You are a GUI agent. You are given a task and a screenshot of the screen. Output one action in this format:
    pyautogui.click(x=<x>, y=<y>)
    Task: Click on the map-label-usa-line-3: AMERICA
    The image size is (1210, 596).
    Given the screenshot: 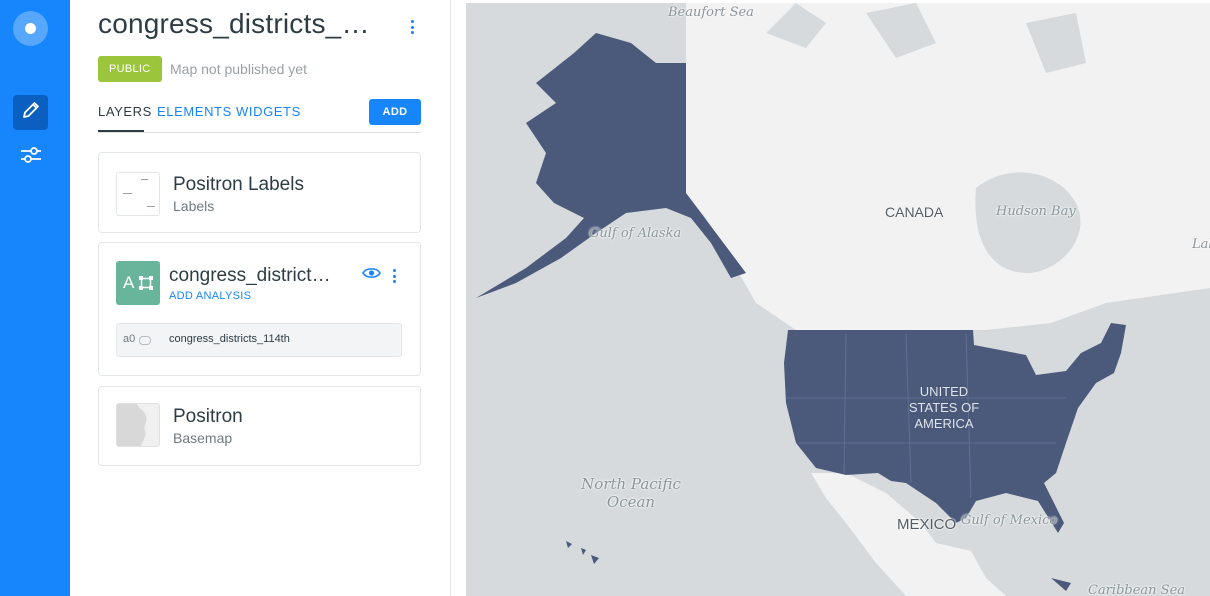 What is the action you would take?
    pyautogui.click(x=944, y=423)
    